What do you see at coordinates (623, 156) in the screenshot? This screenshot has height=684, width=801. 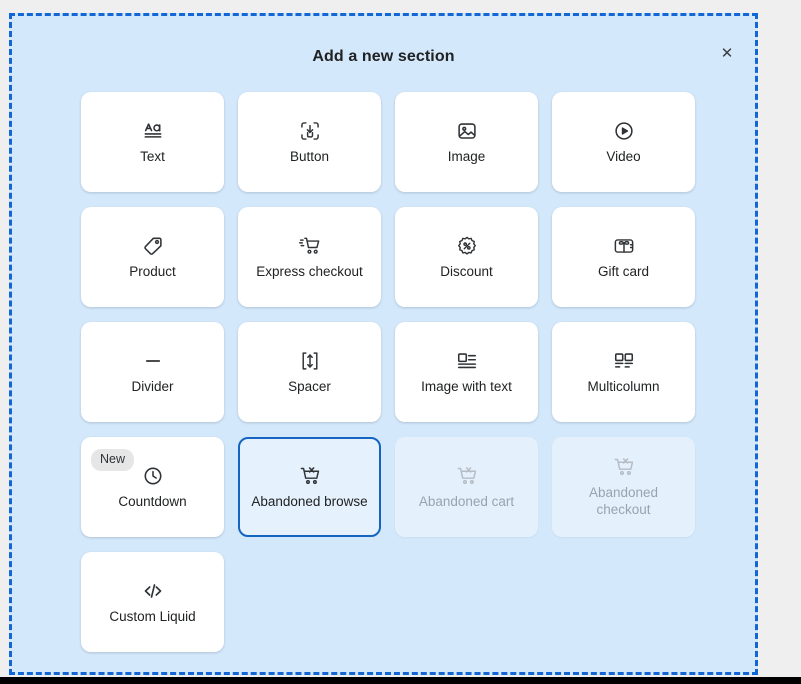 I see `section-card-label: Video` at bounding box center [623, 156].